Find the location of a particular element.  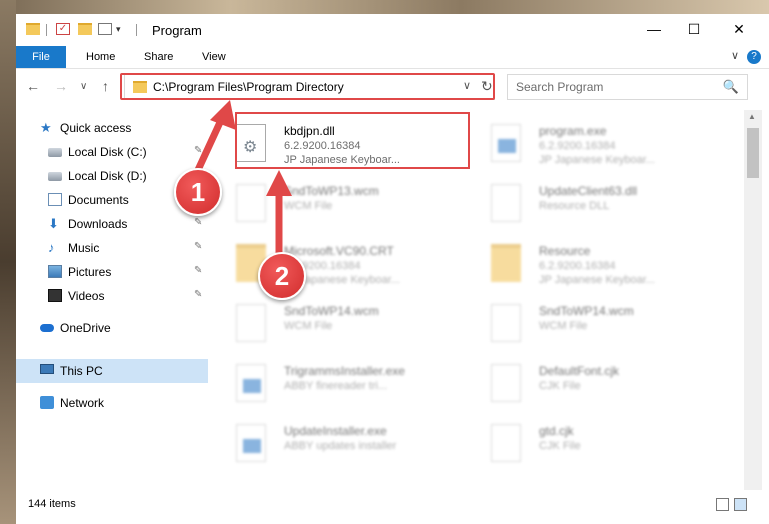

annotation-overlay is located at coordinates (243, 181).